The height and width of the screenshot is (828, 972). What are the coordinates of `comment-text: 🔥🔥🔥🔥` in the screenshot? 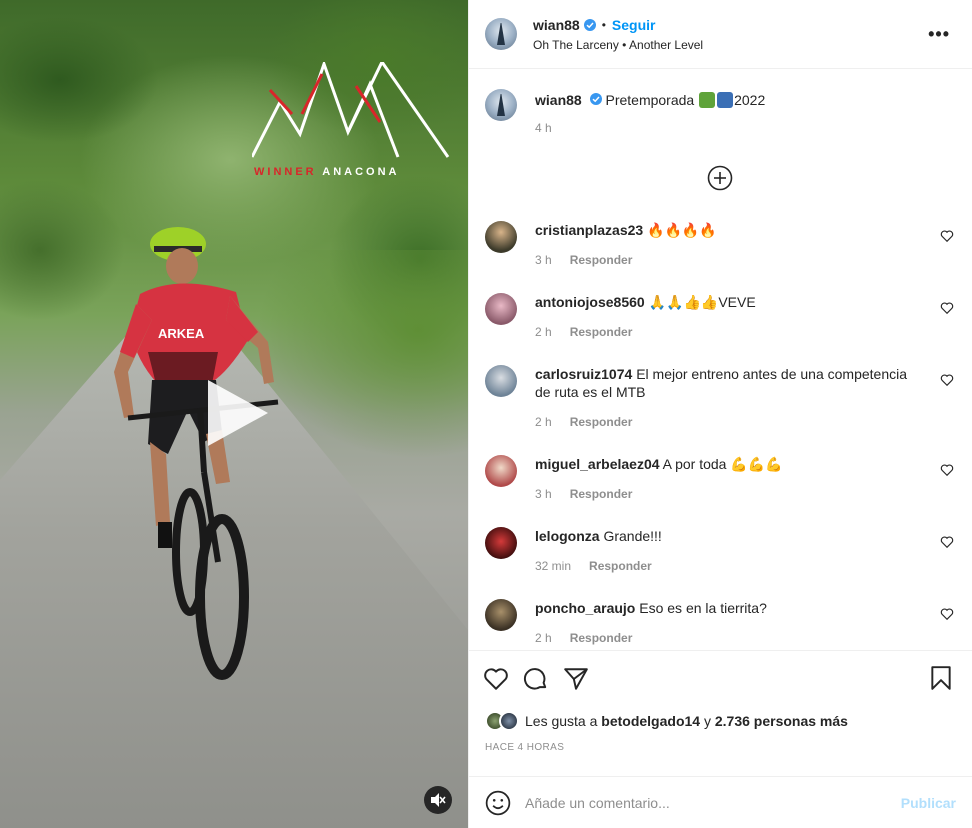 It's located at (682, 230).